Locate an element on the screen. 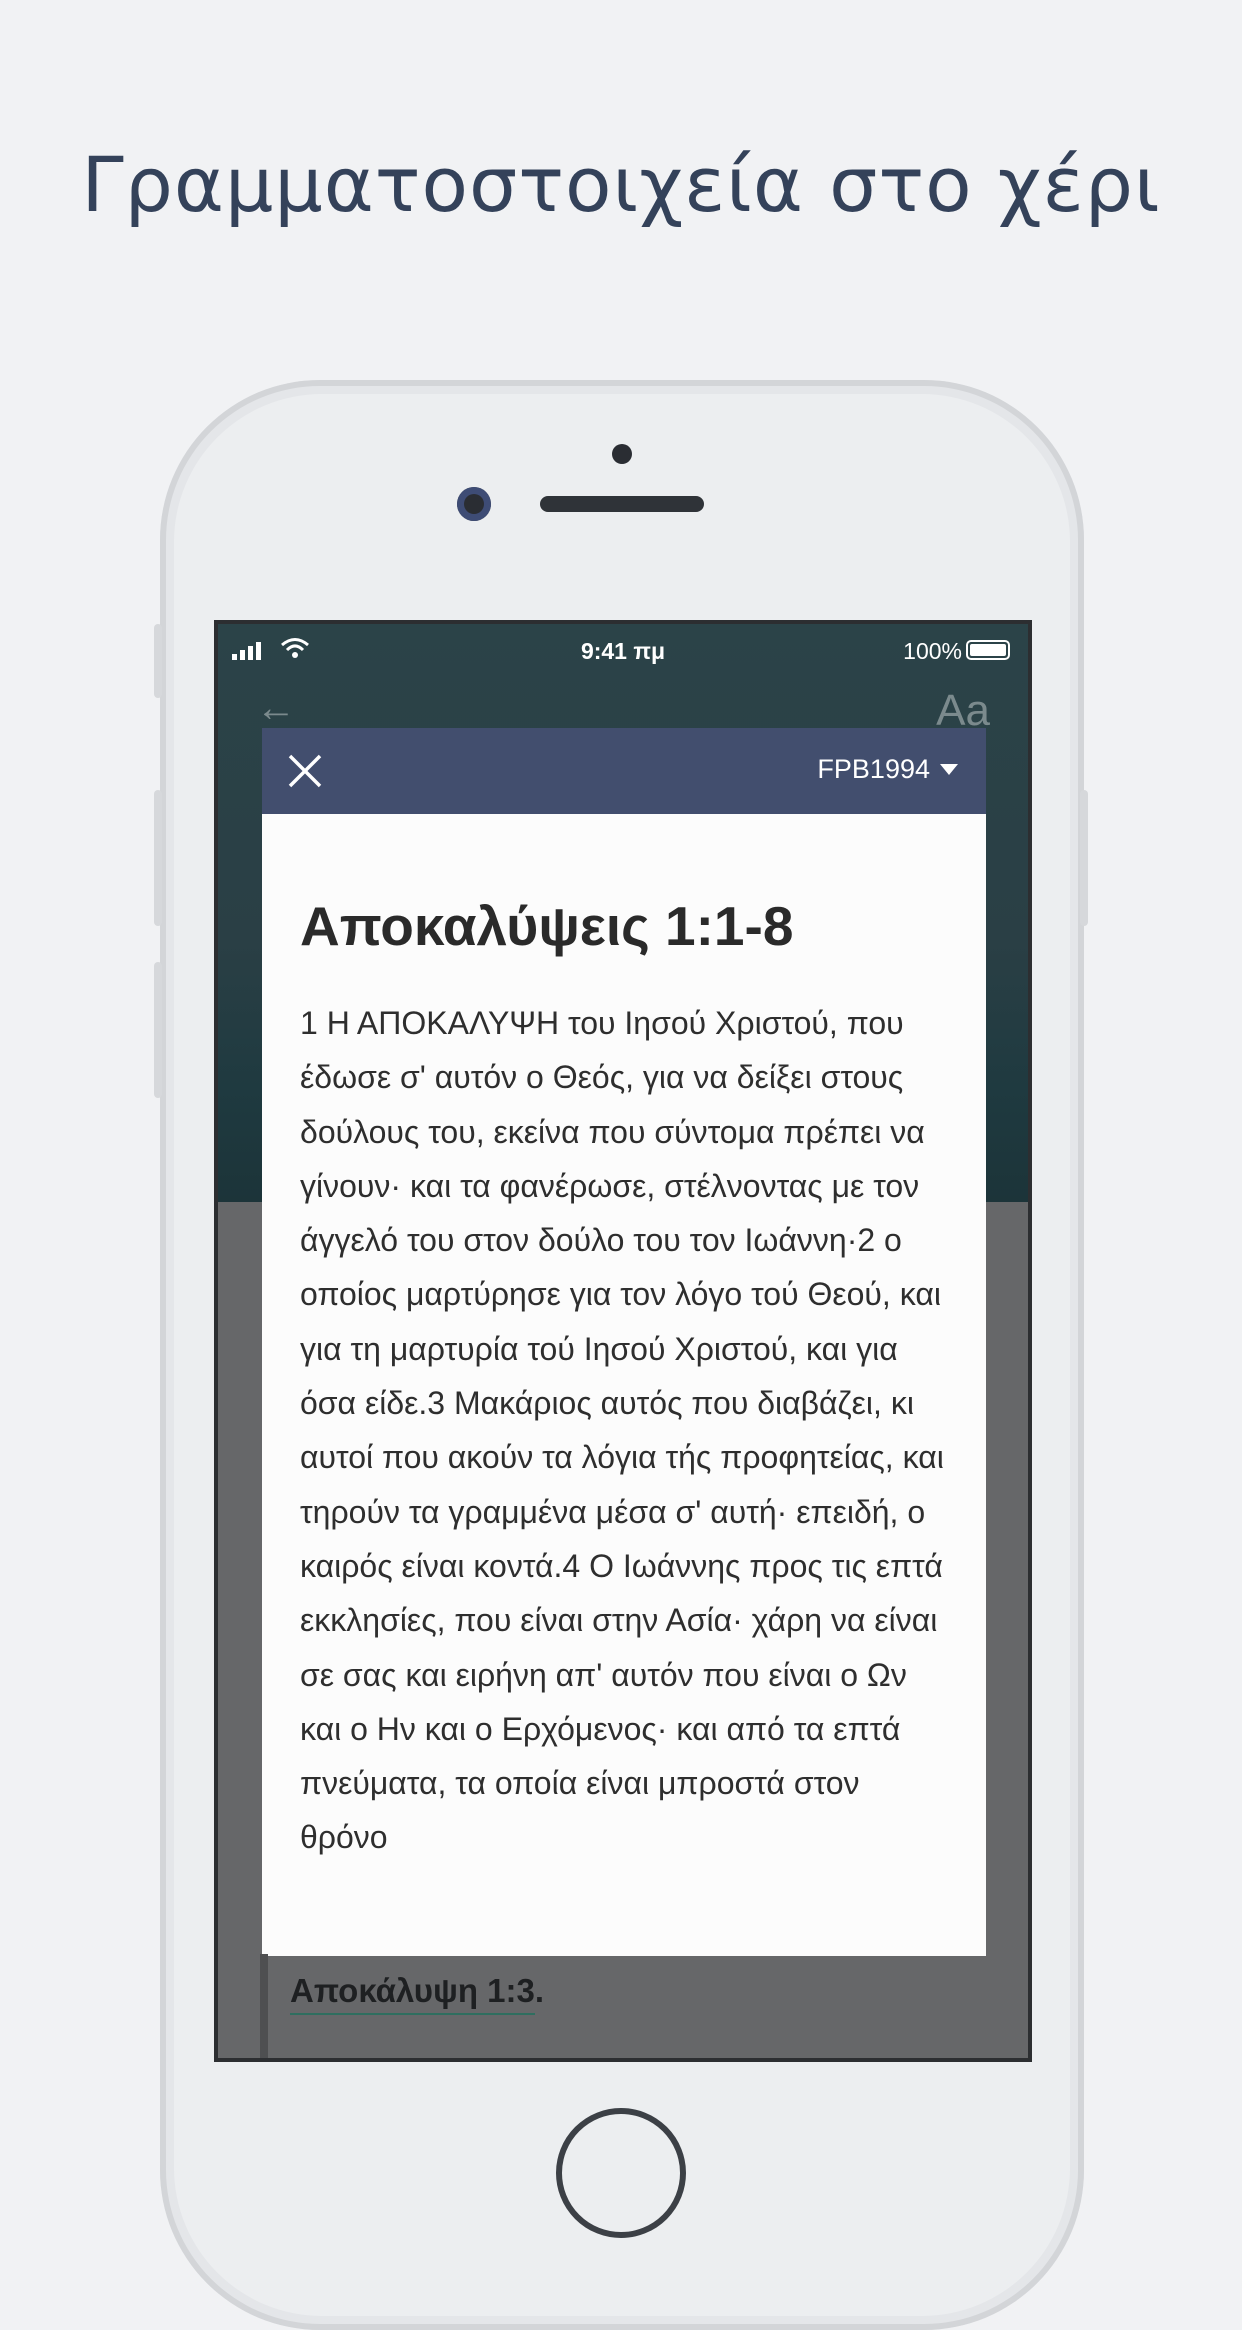 The height and width of the screenshot is (2330, 1242). arrow-left-icon: ← is located at coordinates (276, 708).